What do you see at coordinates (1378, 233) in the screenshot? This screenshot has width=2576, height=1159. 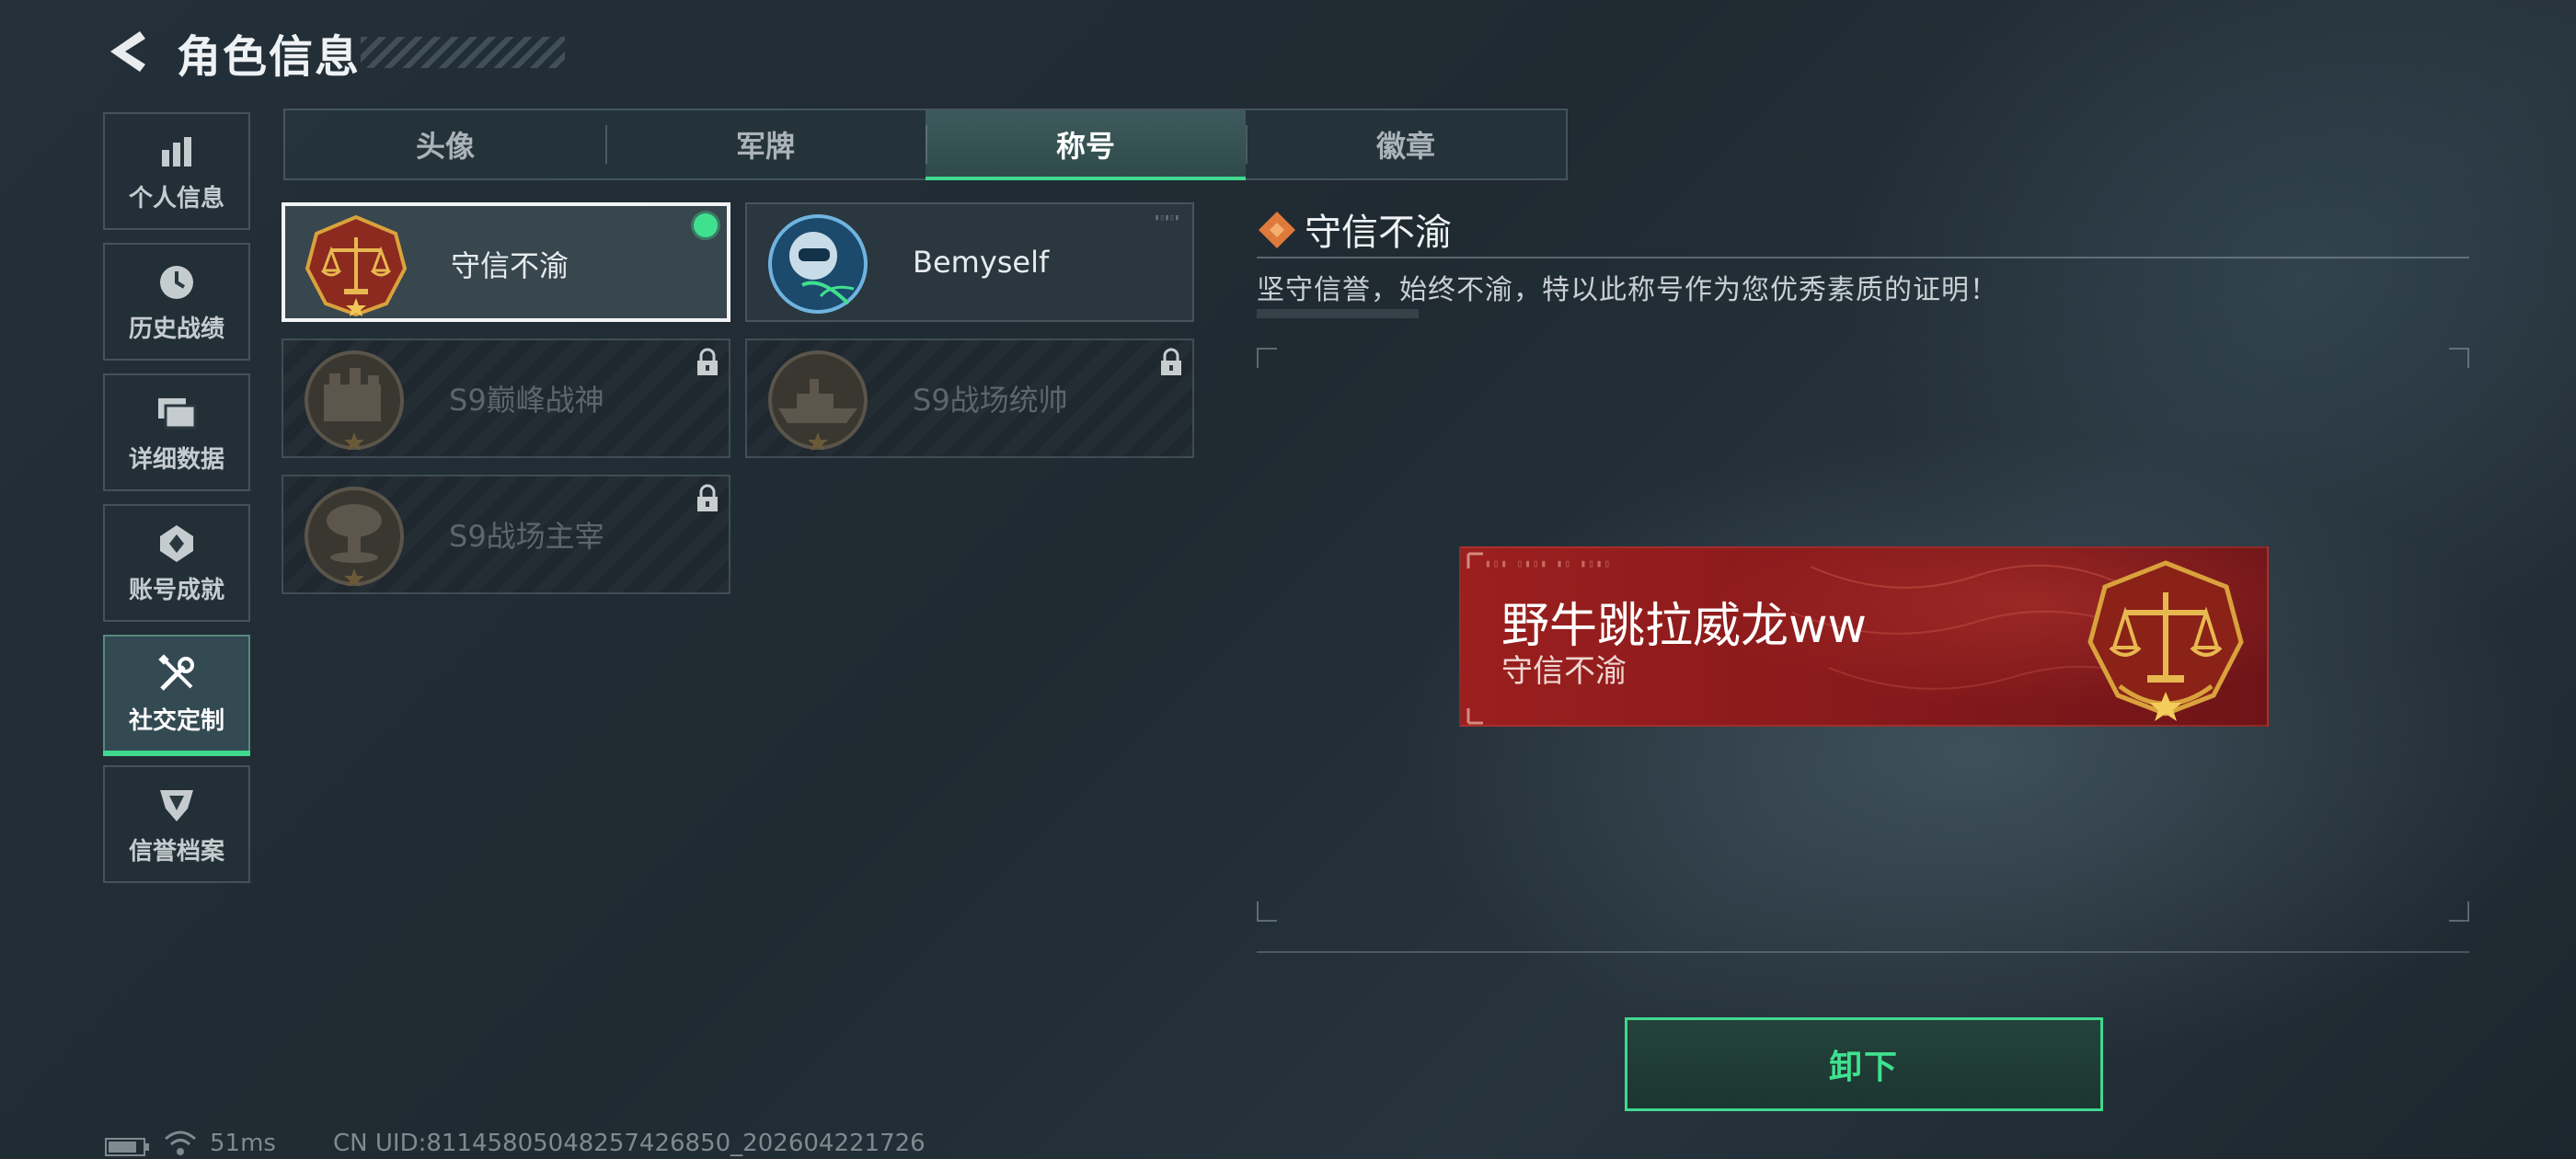 I see `selected-title-name: 守信不渝` at bounding box center [1378, 233].